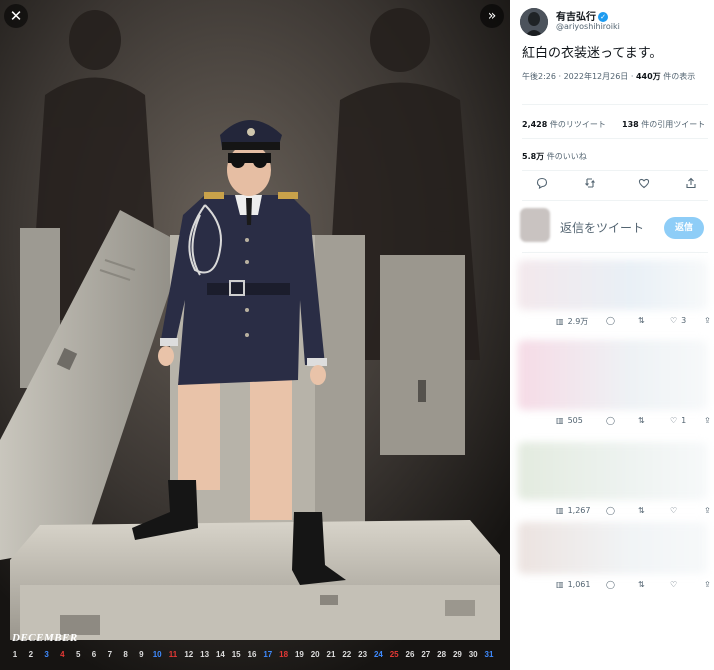 This screenshot has width=714, height=670. Describe the element at coordinates (299, 654) in the screenshot. I see `calendar-day: 19` at that location.